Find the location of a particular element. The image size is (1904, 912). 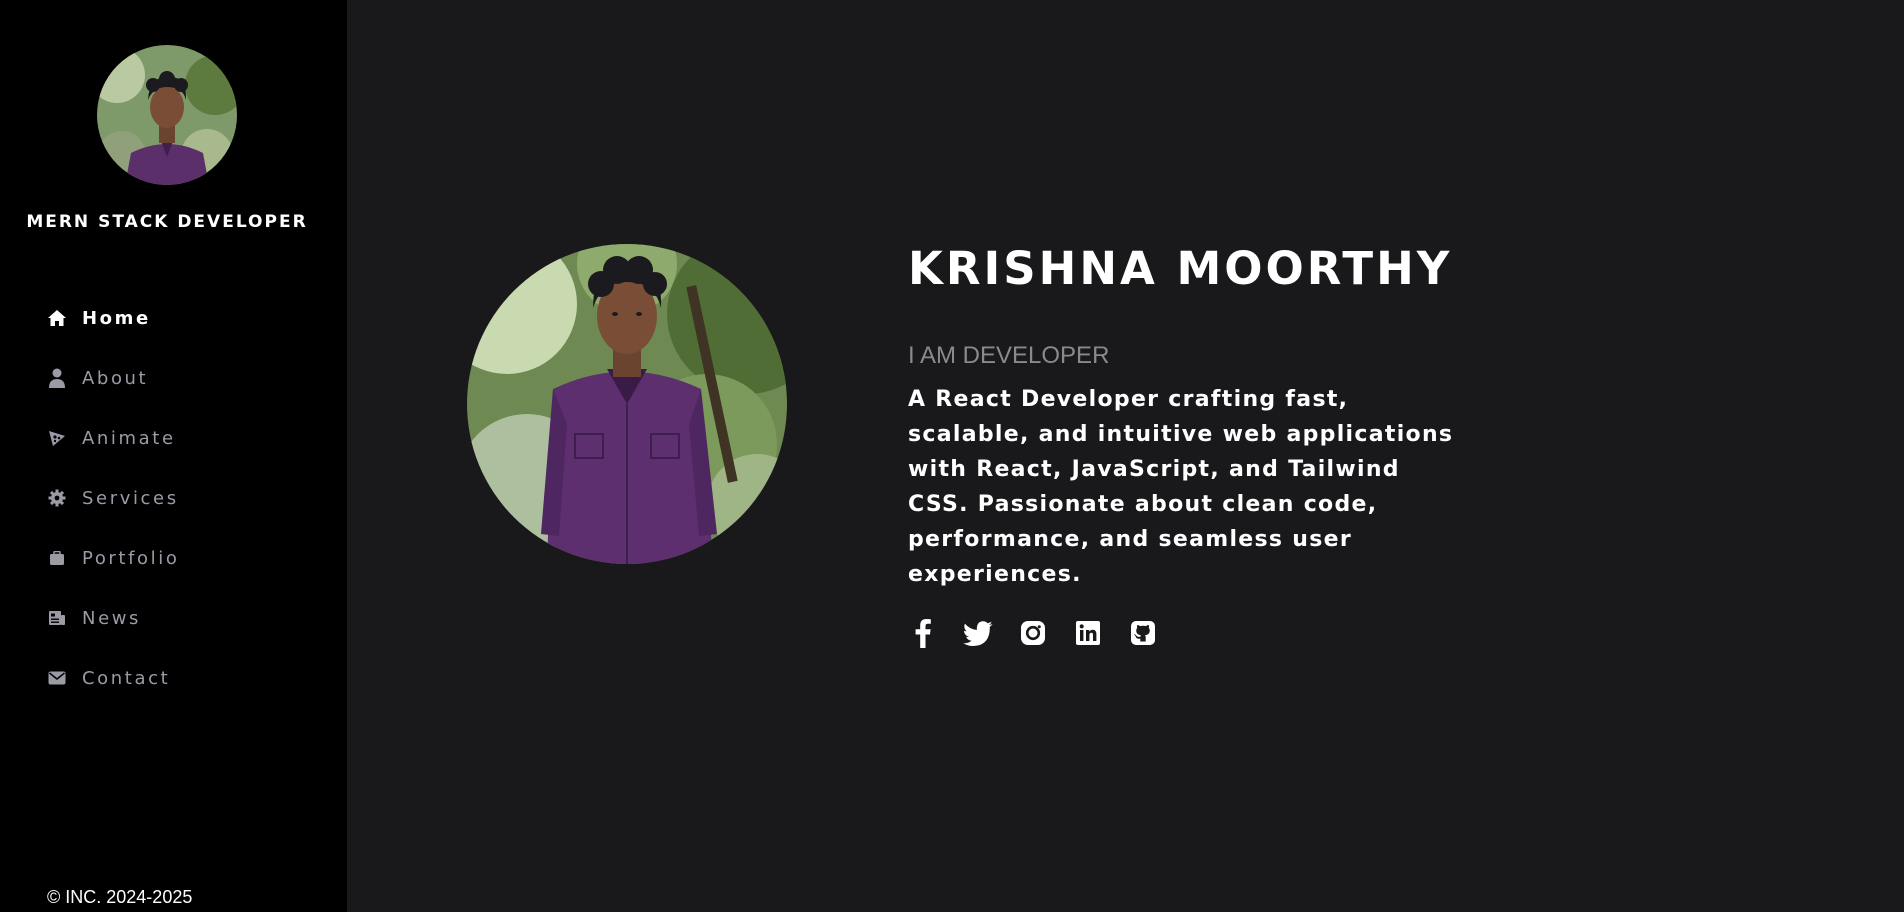

nav-label-about: About is located at coordinates (115, 378).